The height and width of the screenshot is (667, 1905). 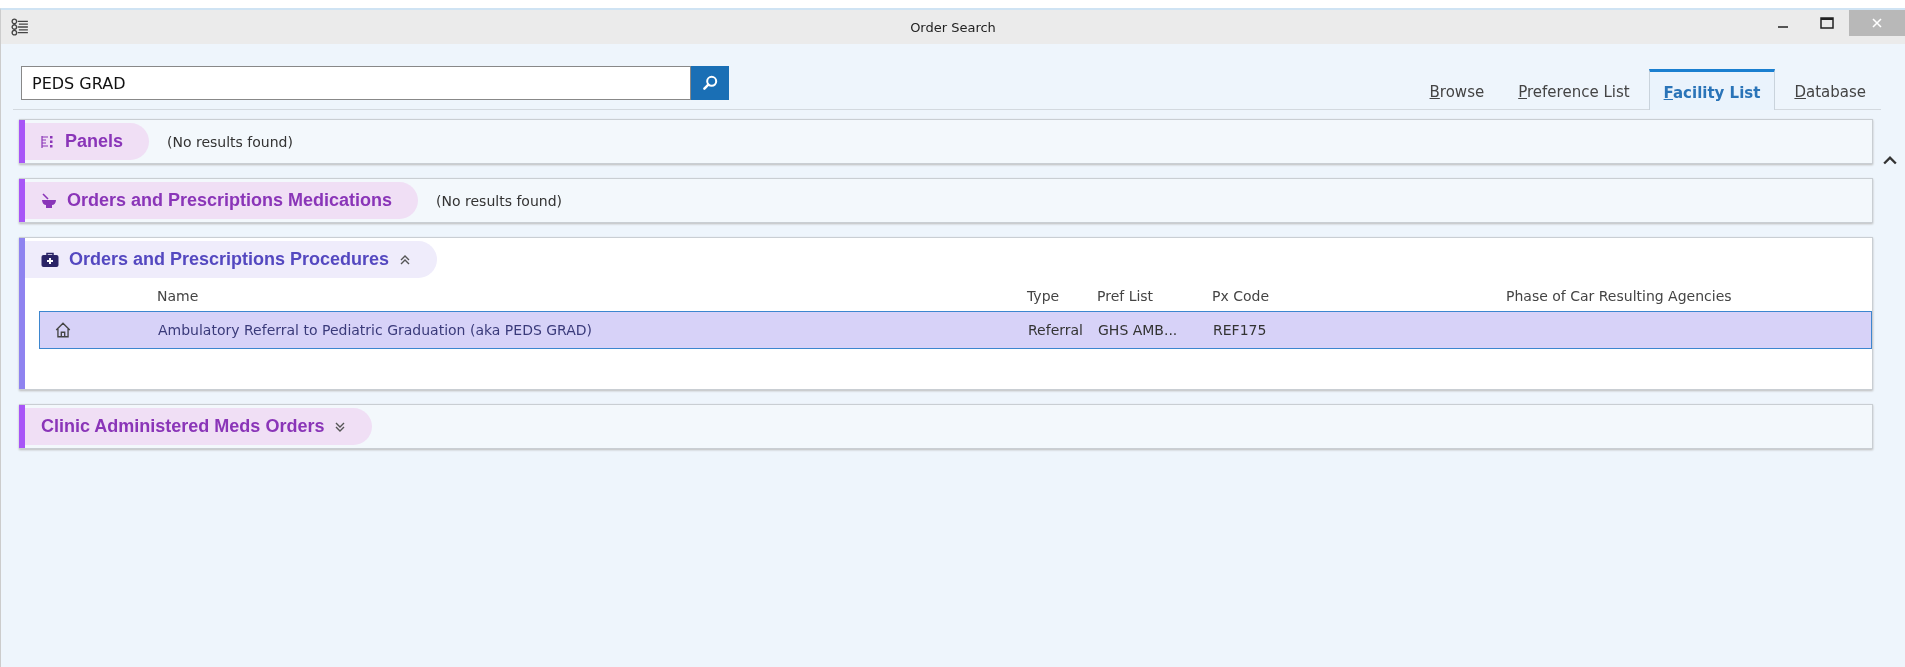 What do you see at coordinates (50, 259) in the screenshot?
I see `medkit-icon` at bounding box center [50, 259].